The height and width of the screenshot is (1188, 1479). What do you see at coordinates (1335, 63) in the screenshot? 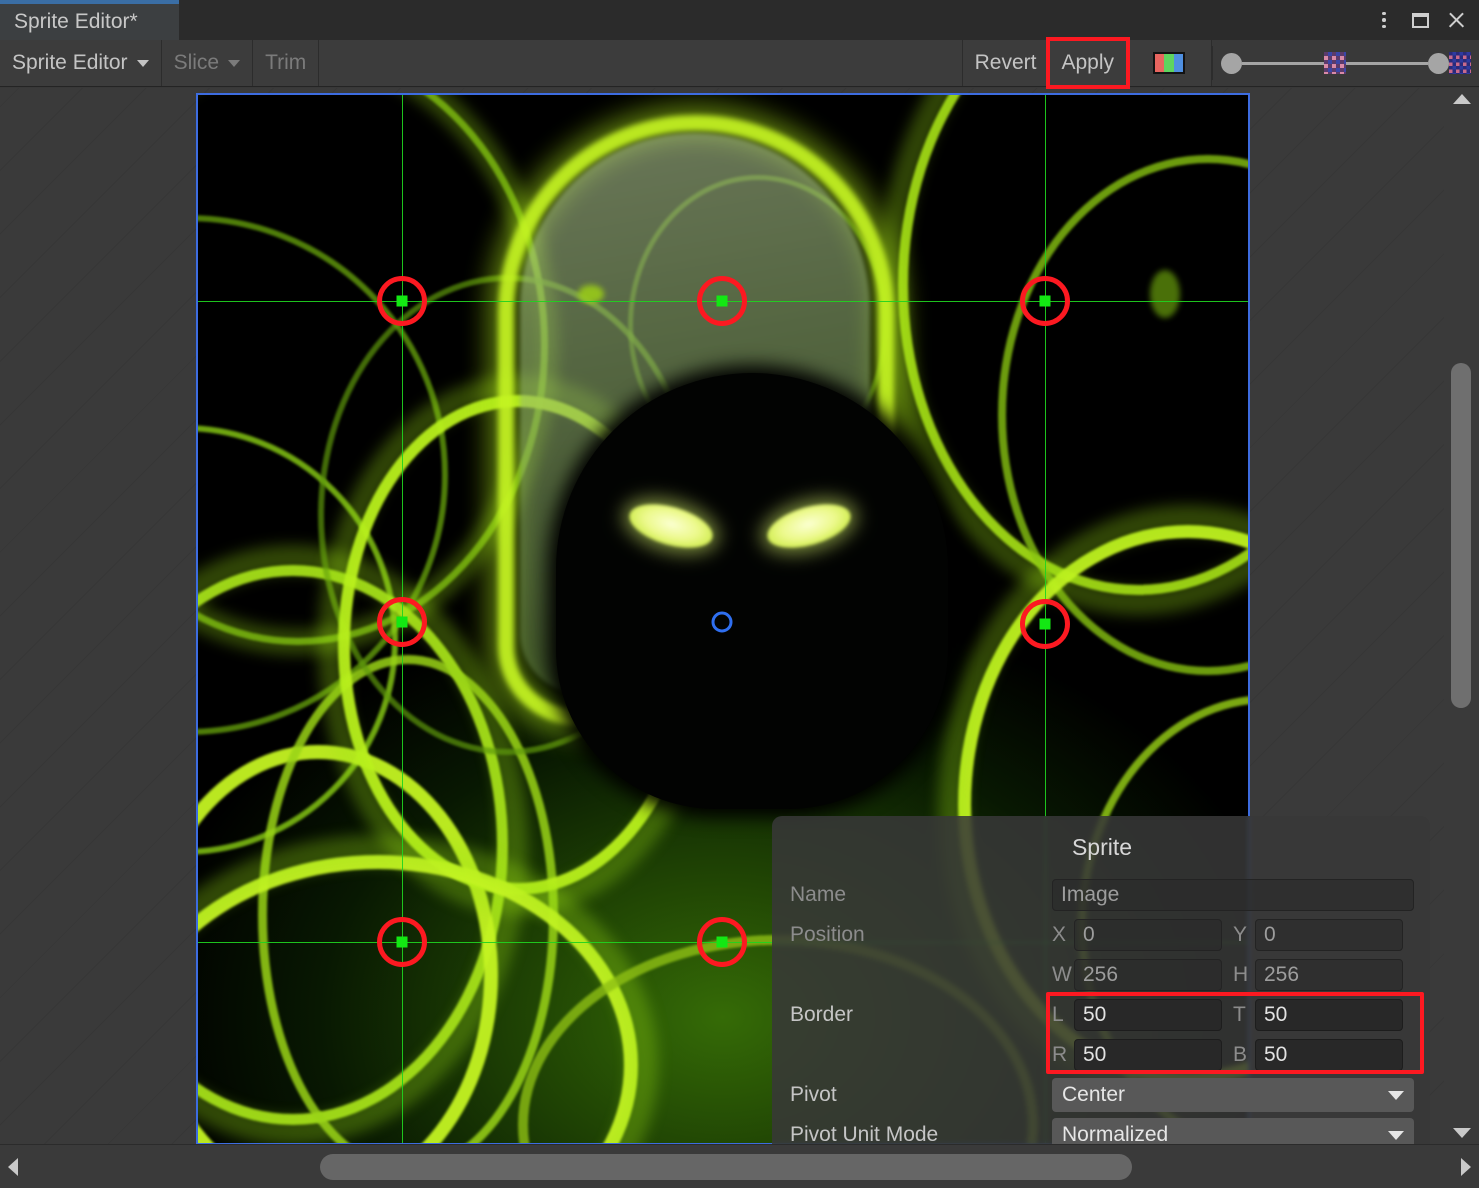
I see `checkerboard-small-icon` at bounding box center [1335, 63].